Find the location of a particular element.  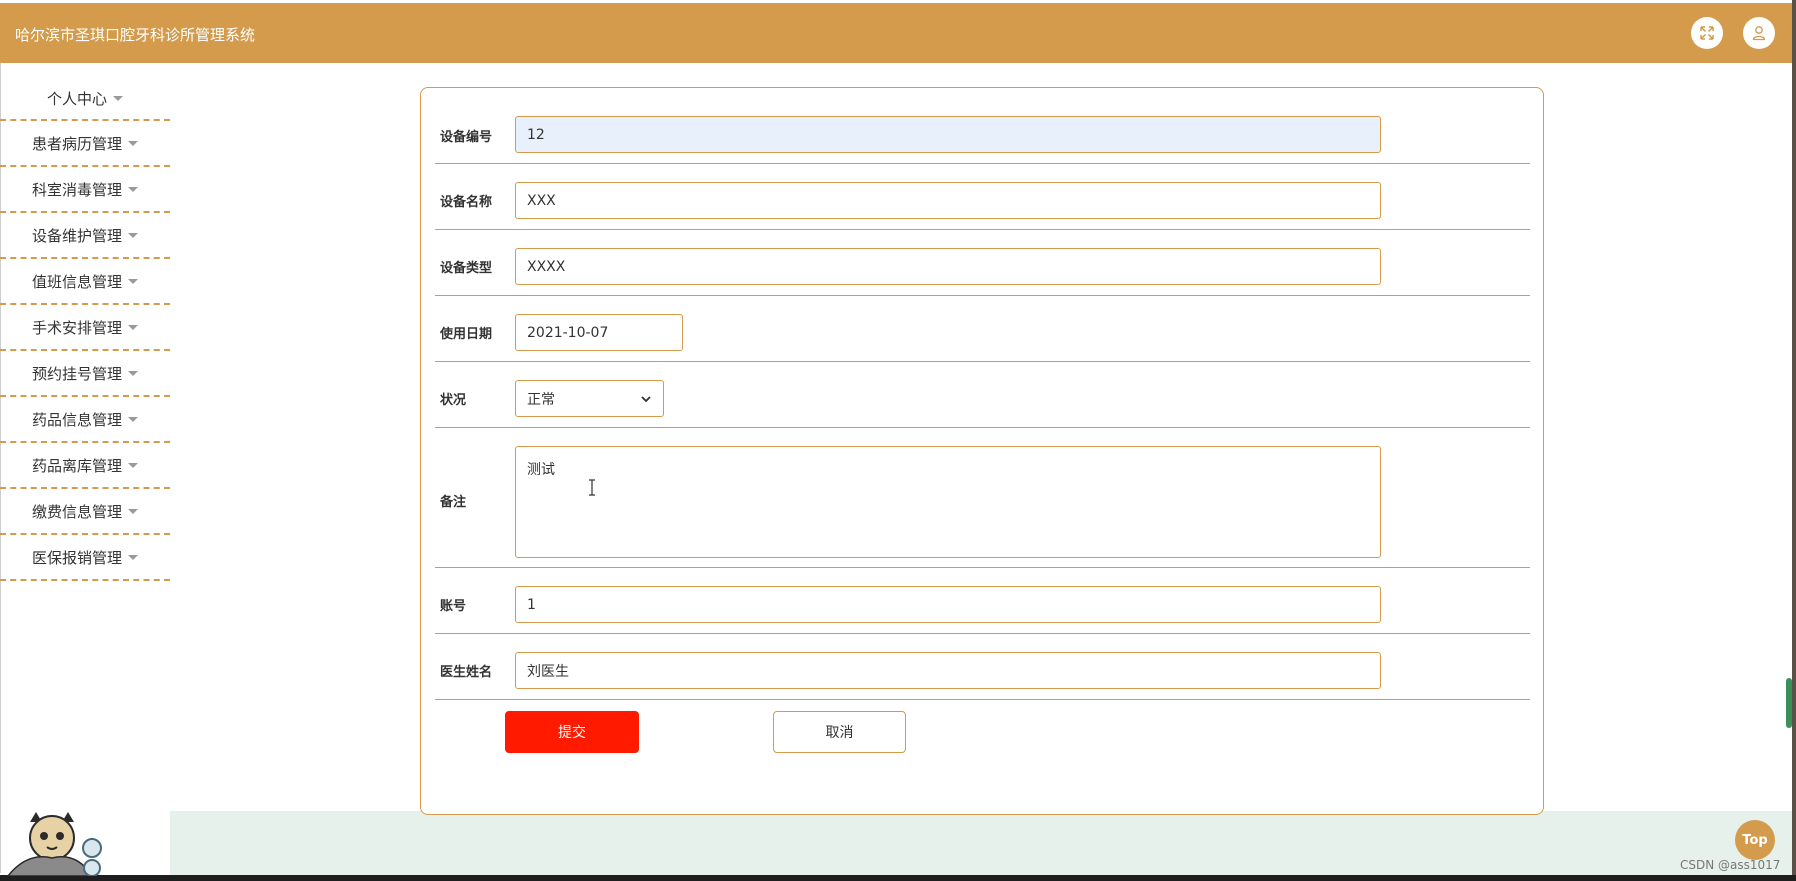

sidebar-item-label: 值班信息管理 is located at coordinates (76, 281).